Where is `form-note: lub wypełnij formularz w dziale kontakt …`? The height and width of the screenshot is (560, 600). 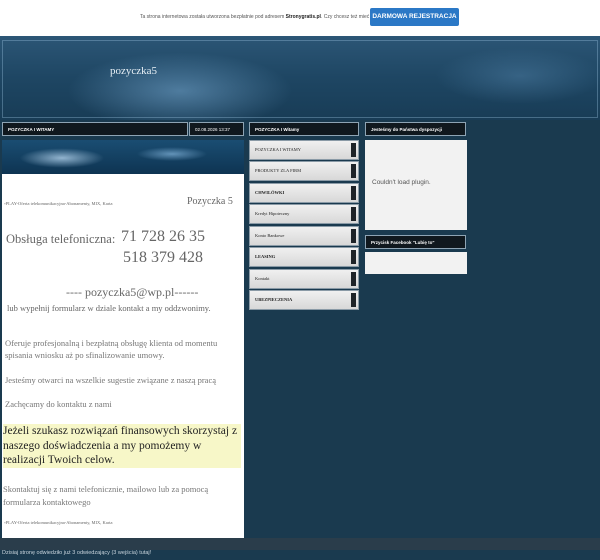 form-note: lub wypełnij formularz w dziale kontakt … is located at coordinates (109, 308).